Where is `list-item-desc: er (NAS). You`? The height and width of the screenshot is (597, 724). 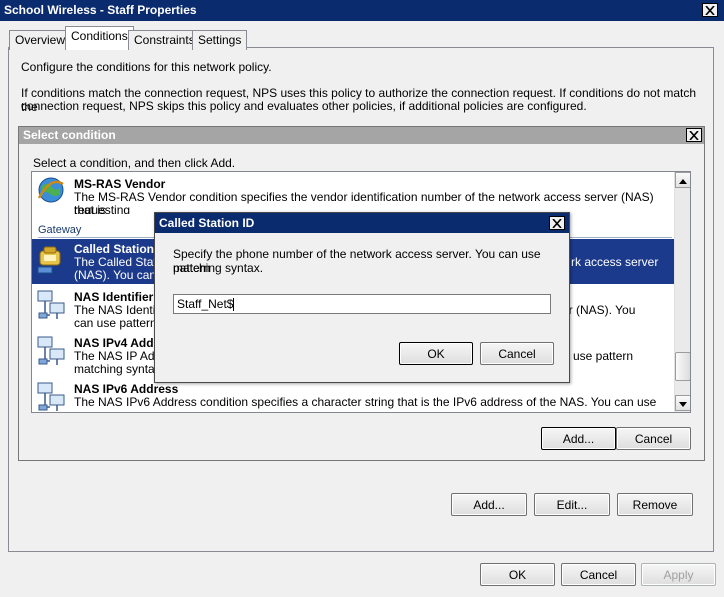
list-item-desc: er (NAS). You is located at coordinates (599, 310).